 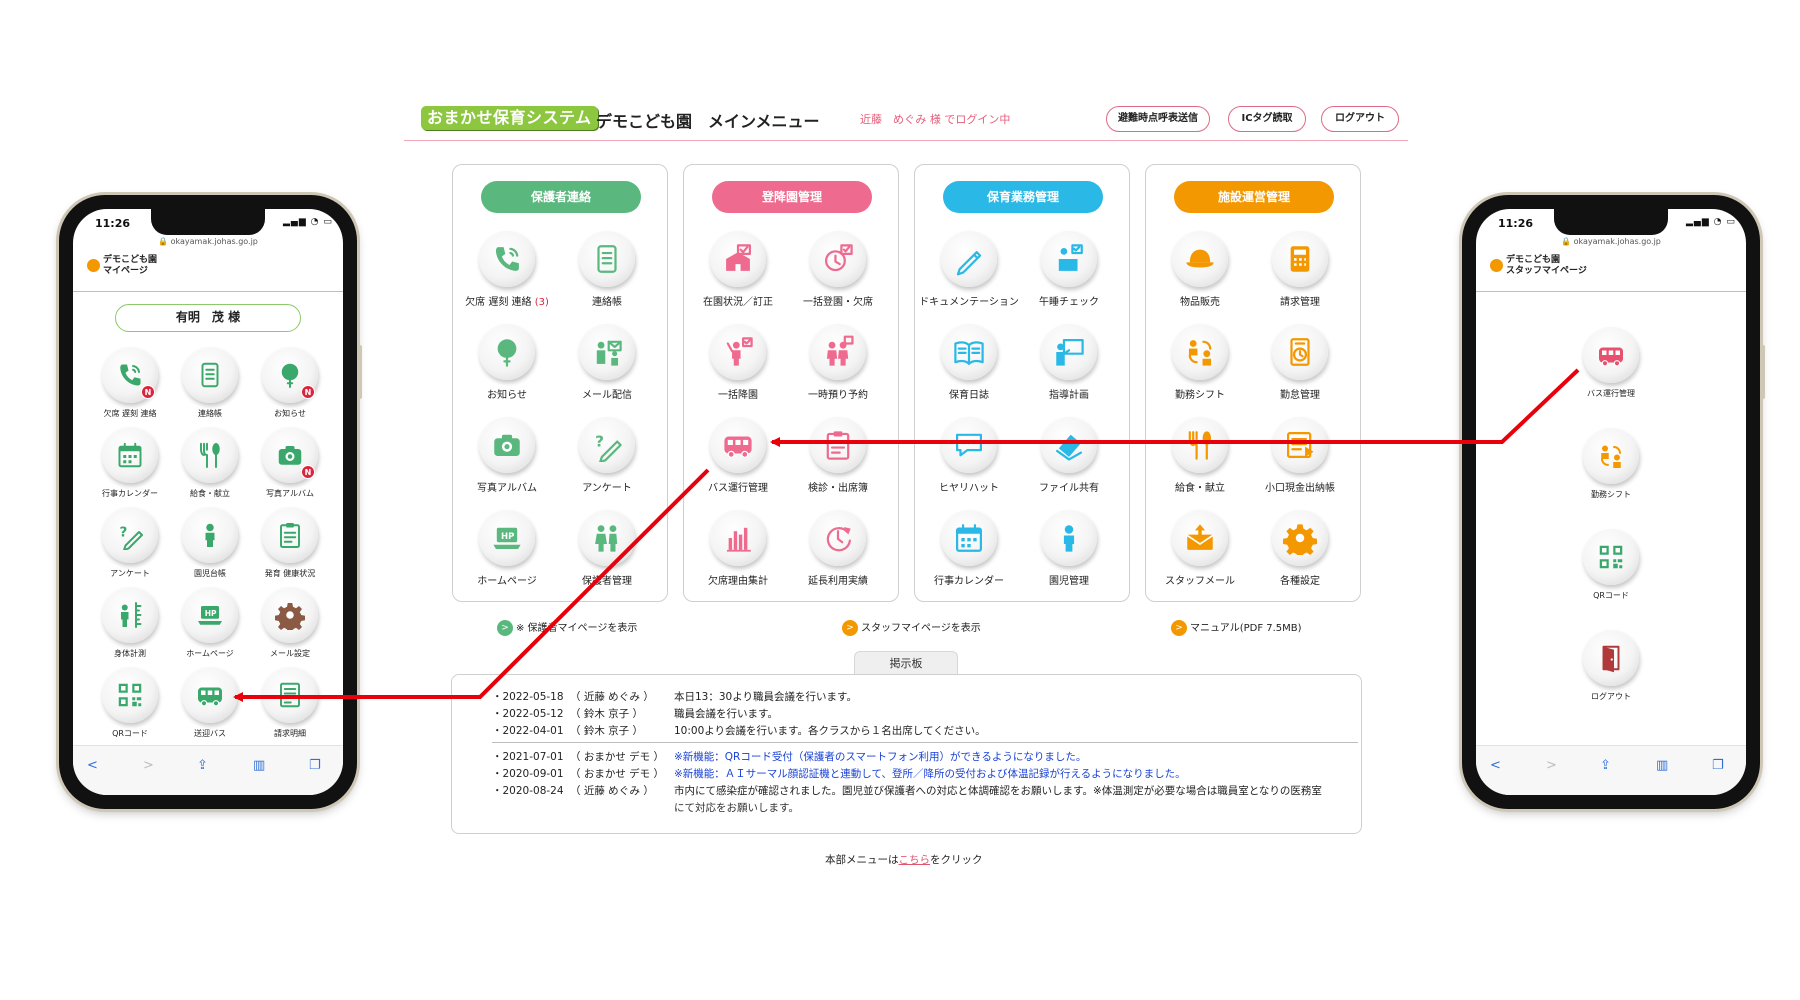 What do you see at coordinates (1175, 407) in the screenshot?
I see `arrow-staff-bus-to-bus-management` at bounding box center [1175, 407].